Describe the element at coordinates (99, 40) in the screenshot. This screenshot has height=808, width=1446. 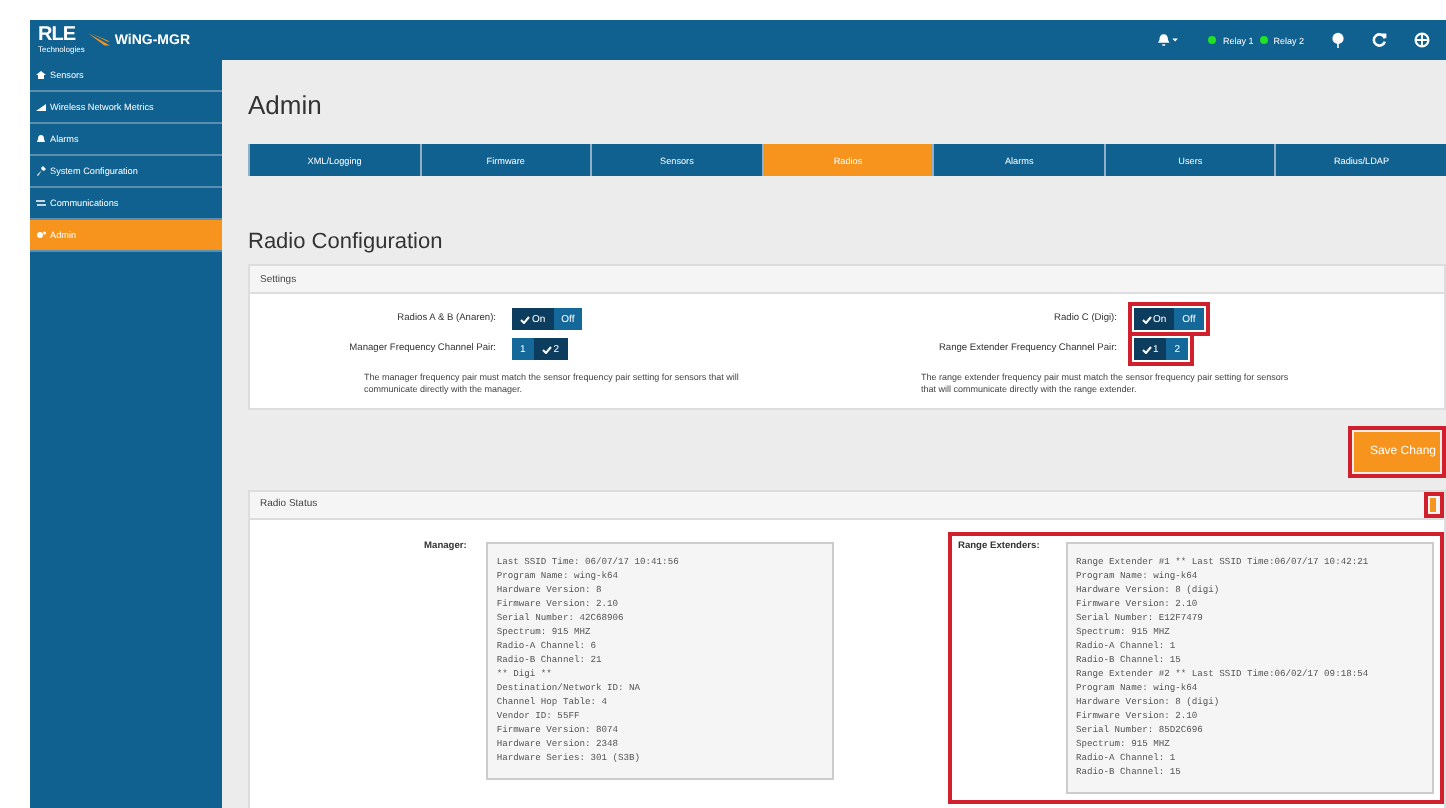
I see `wing-icon` at that location.